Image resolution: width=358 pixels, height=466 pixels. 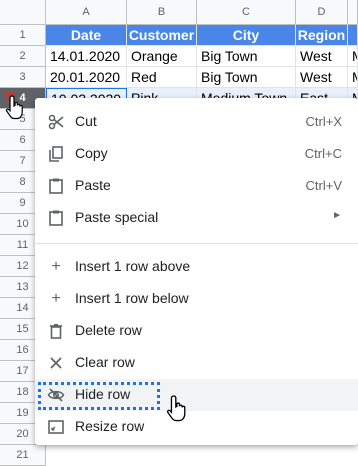 What do you see at coordinates (323, 121) in the screenshot?
I see `shortcut-label: Ctrl+X` at bounding box center [323, 121].